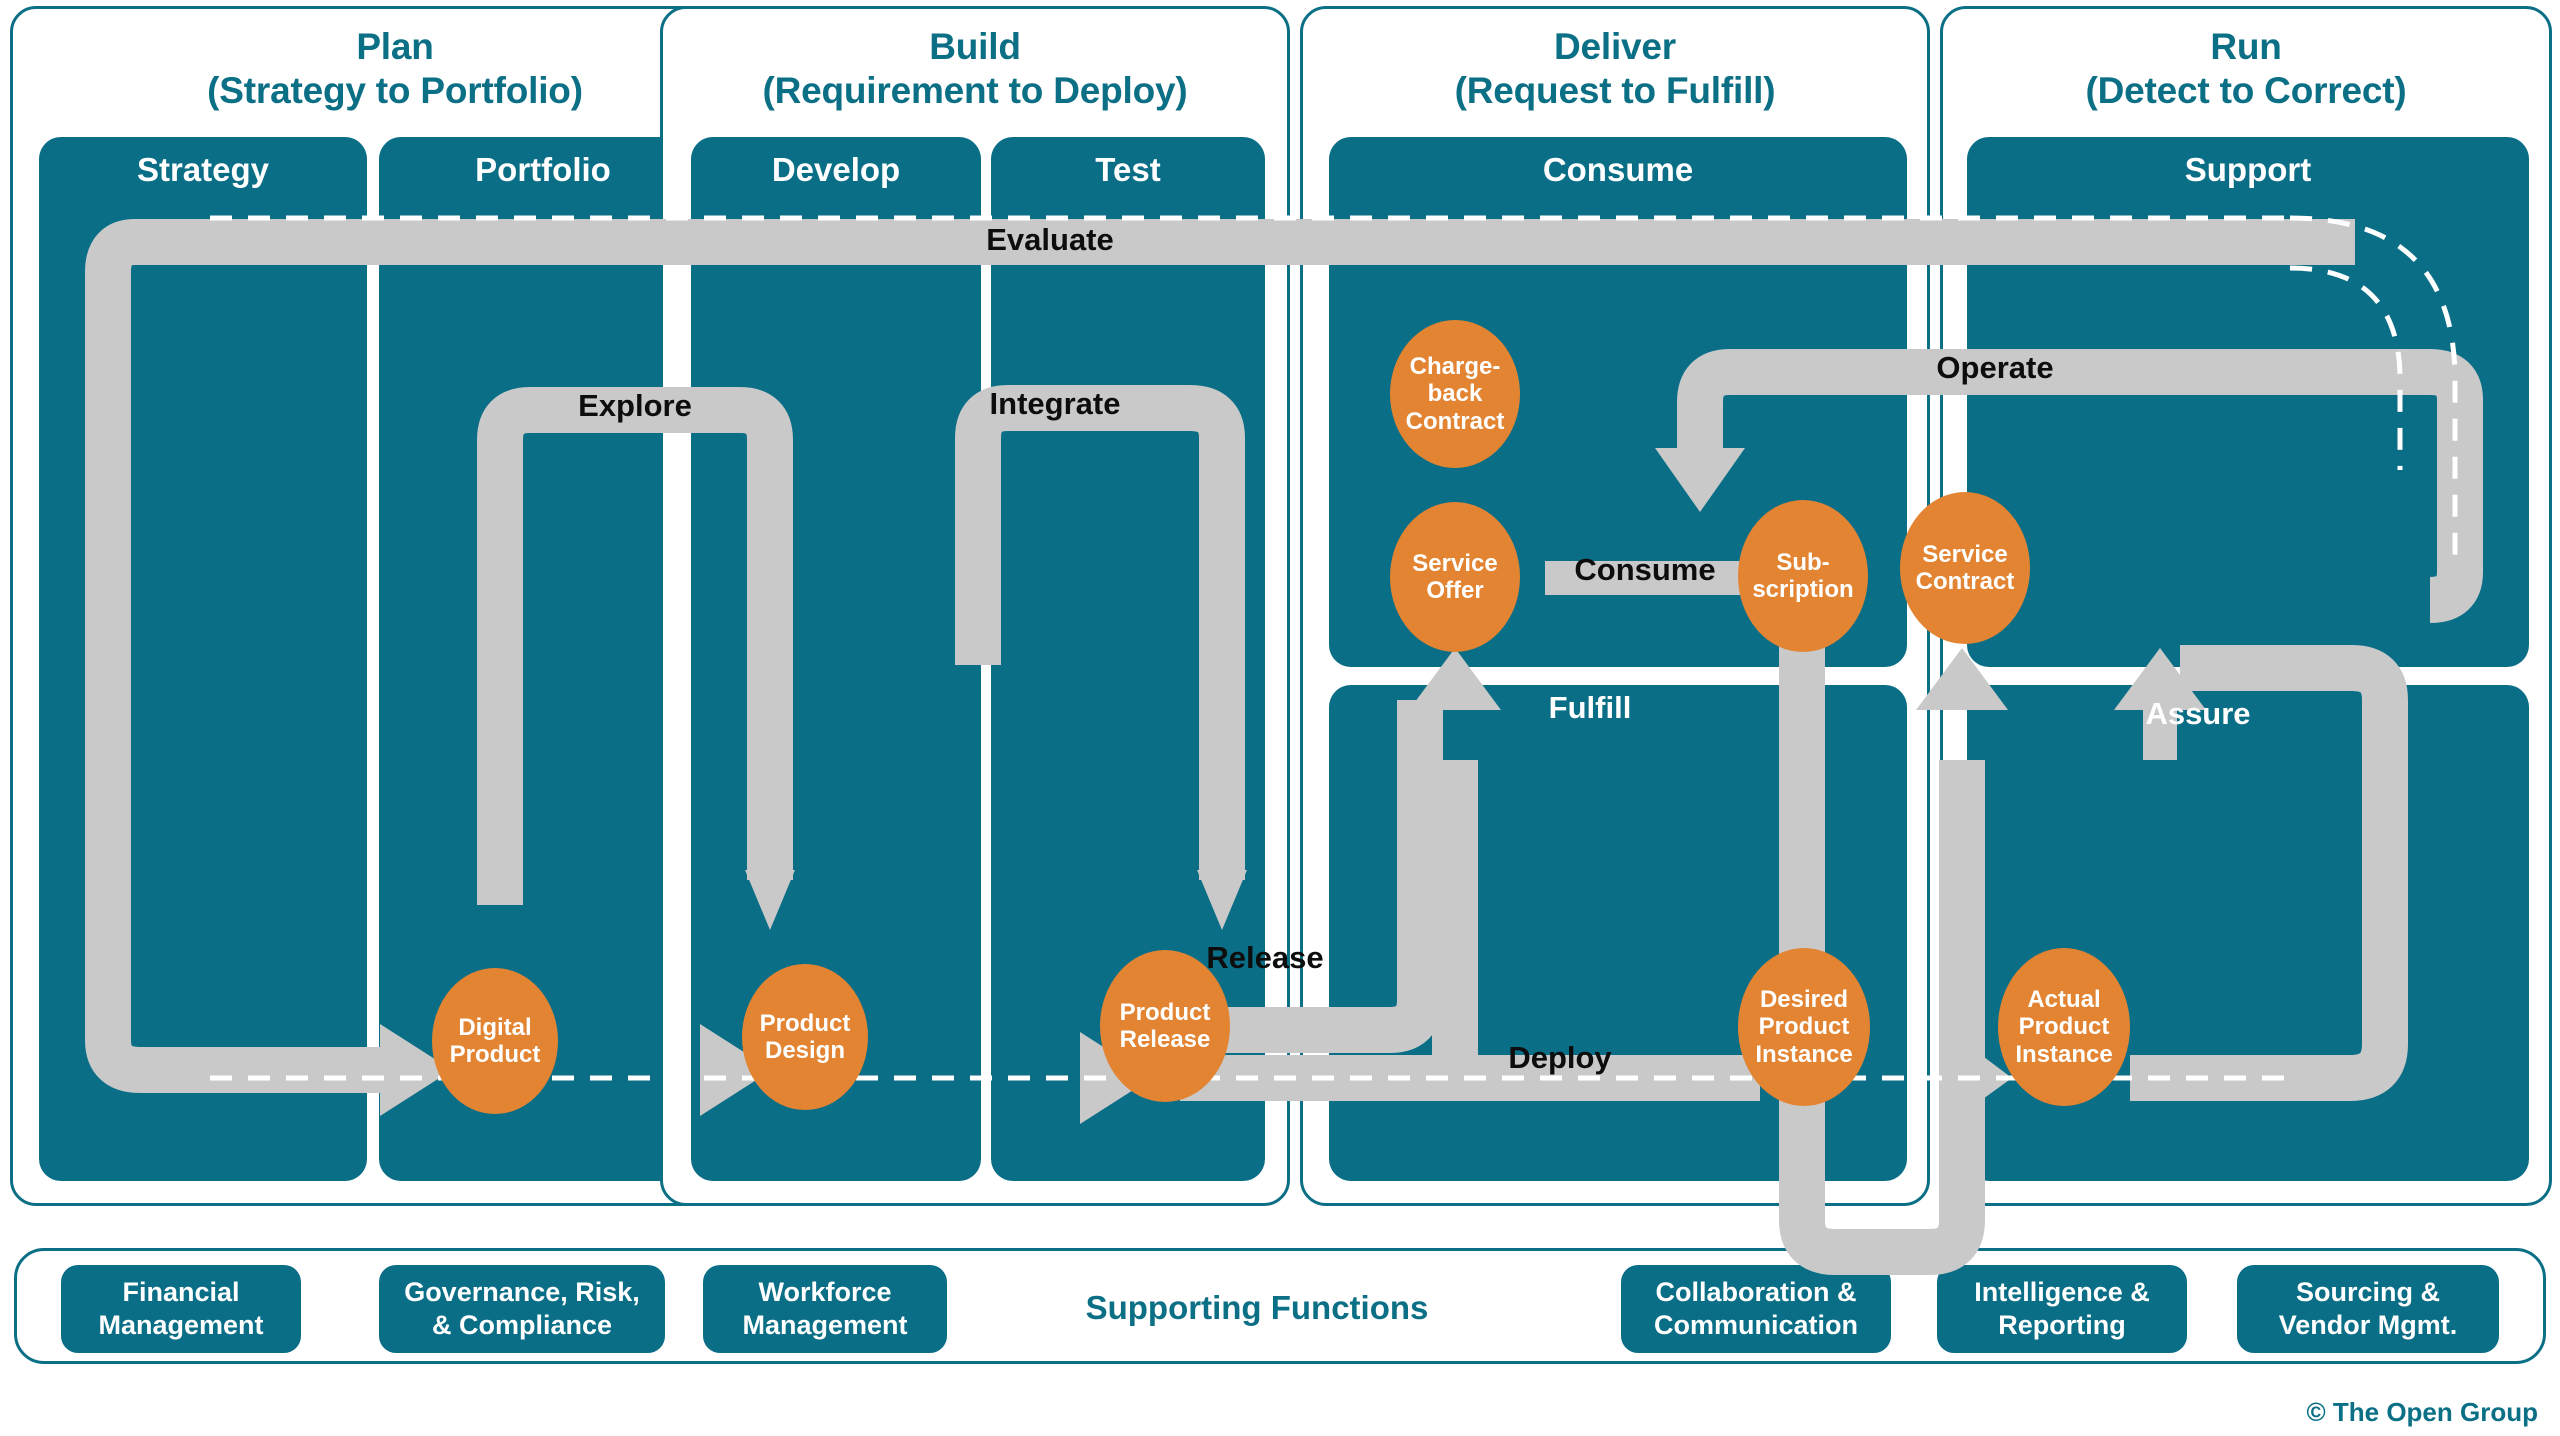 The image size is (2560, 1436). Describe the element at coordinates (1455, 421) in the screenshot. I see `node-chargeback-contract-line-3: Contract` at that location.